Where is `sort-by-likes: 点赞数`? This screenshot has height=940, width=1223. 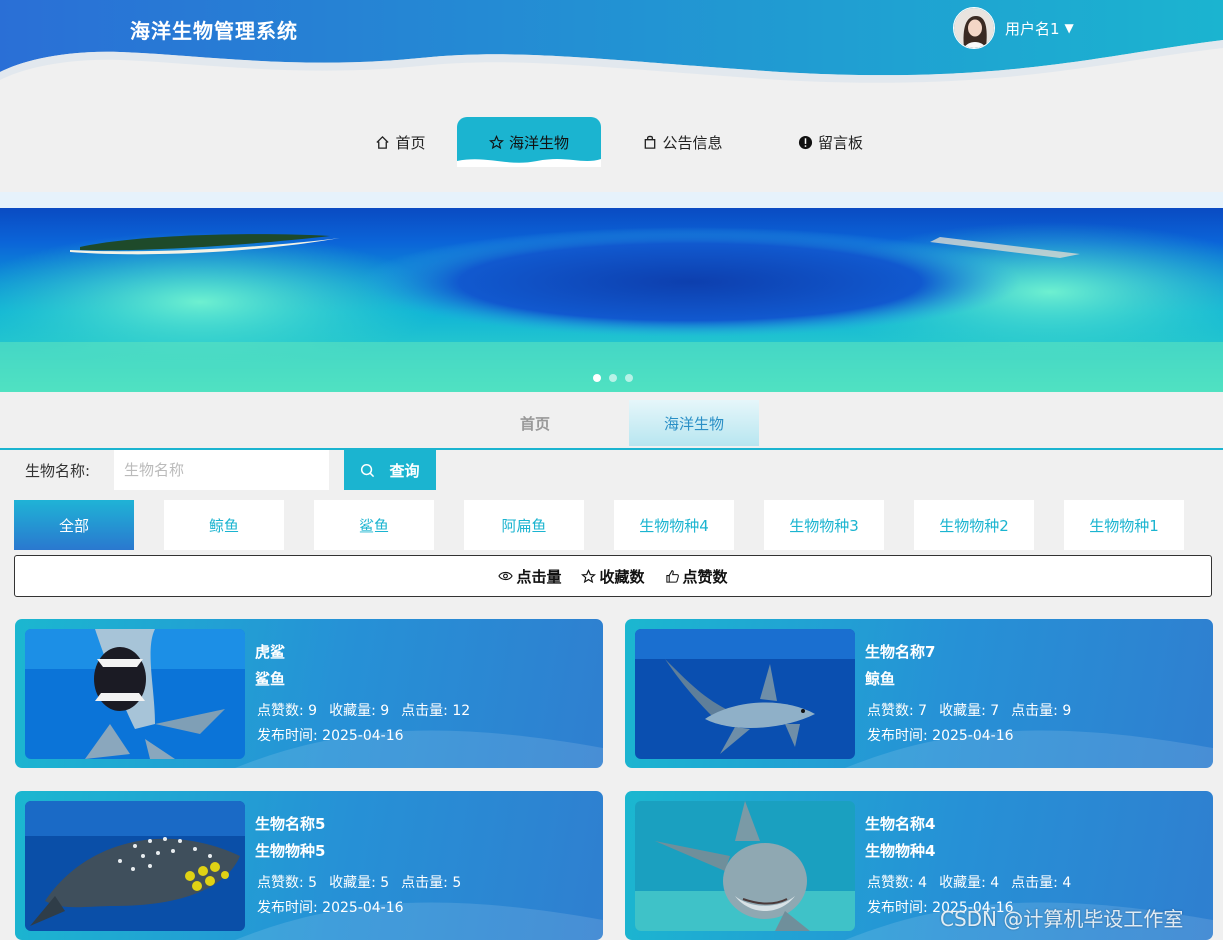 sort-by-likes: 点赞数 is located at coordinates (696, 576).